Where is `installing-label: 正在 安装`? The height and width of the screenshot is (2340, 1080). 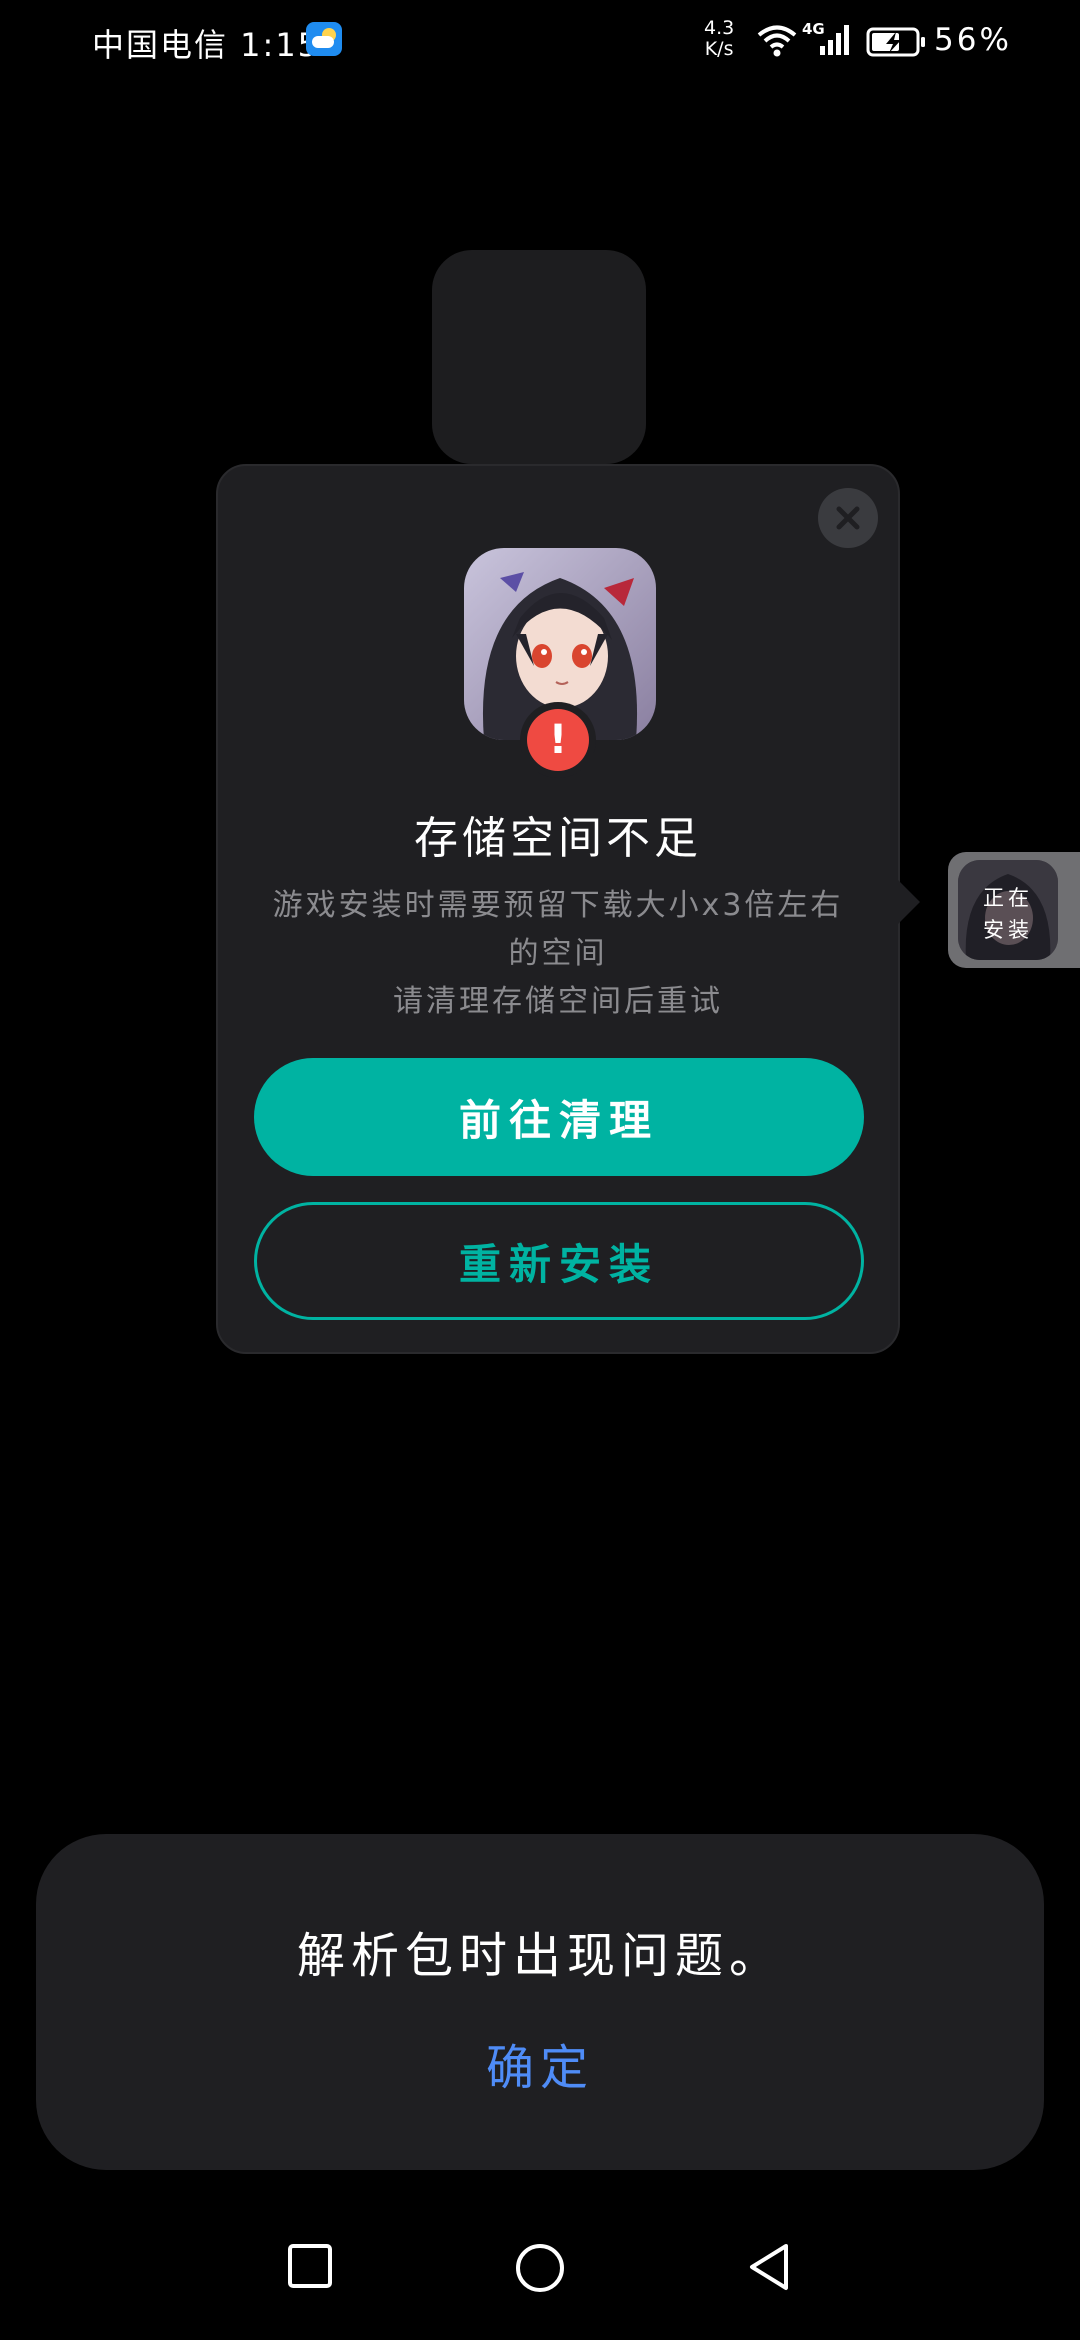
installing-label: 正在 安装 is located at coordinates (1008, 914).